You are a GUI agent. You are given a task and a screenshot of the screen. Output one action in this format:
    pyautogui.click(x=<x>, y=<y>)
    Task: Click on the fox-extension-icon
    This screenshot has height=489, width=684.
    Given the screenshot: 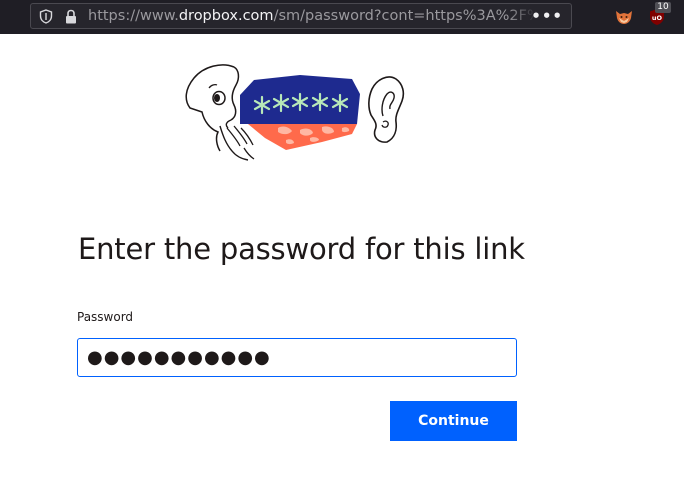 What is the action you would take?
    pyautogui.click(x=624, y=17)
    